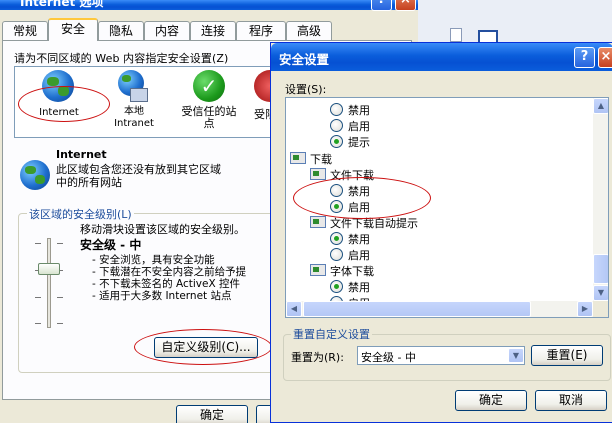 Image resolution: width=612 pixels, height=423 pixels. What do you see at coordinates (600, 309) in the screenshot?
I see `scrollbar-corner` at bounding box center [600, 309].